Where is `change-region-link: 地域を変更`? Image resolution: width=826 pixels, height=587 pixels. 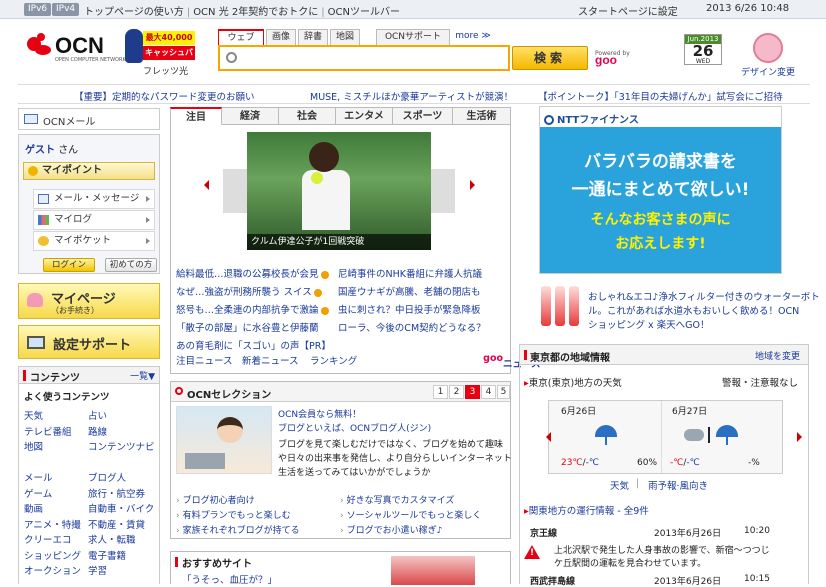 change-region-link: 地域を変更 is located at coordinates (777, 355).